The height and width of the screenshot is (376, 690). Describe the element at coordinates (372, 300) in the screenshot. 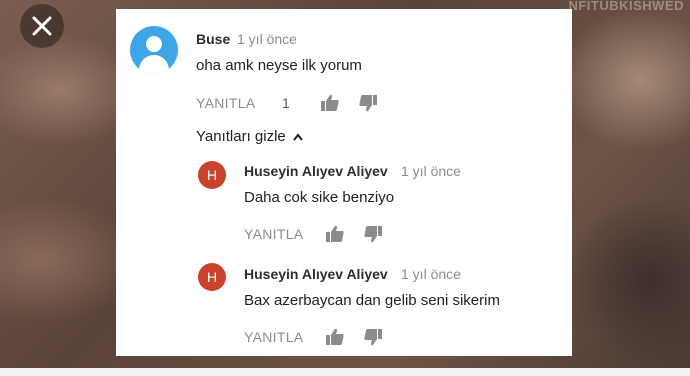

I see `reply-text: Bax azerbaycan dan gelib seni sikerim` at that location.